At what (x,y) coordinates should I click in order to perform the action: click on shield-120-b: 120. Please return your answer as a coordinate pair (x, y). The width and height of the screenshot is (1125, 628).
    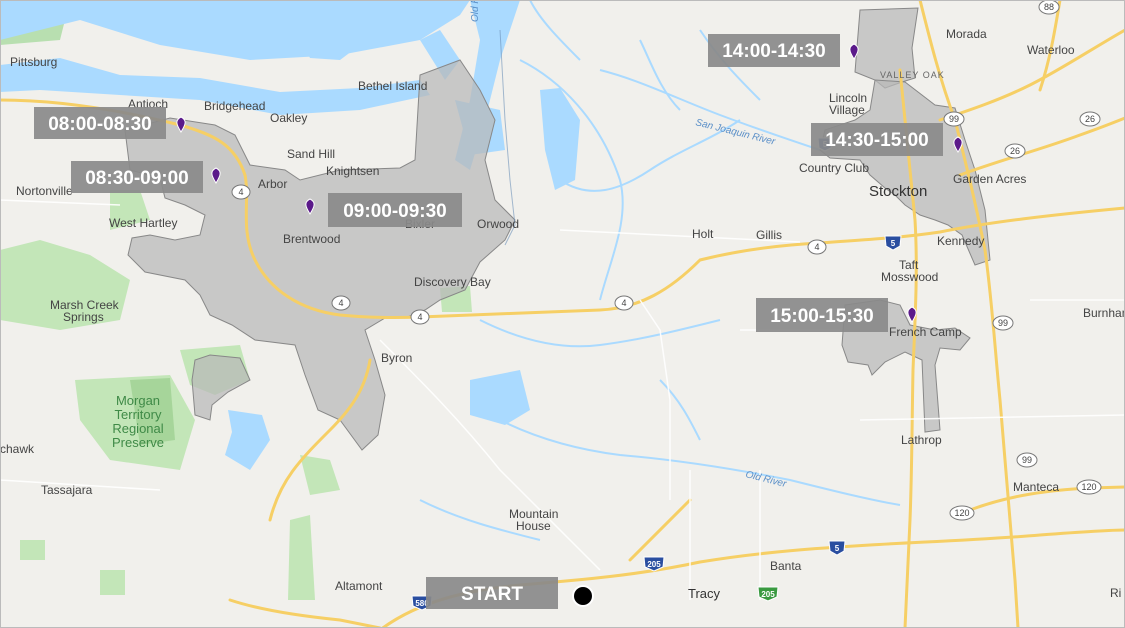
    Looking at the image, I should click on (962, 513).